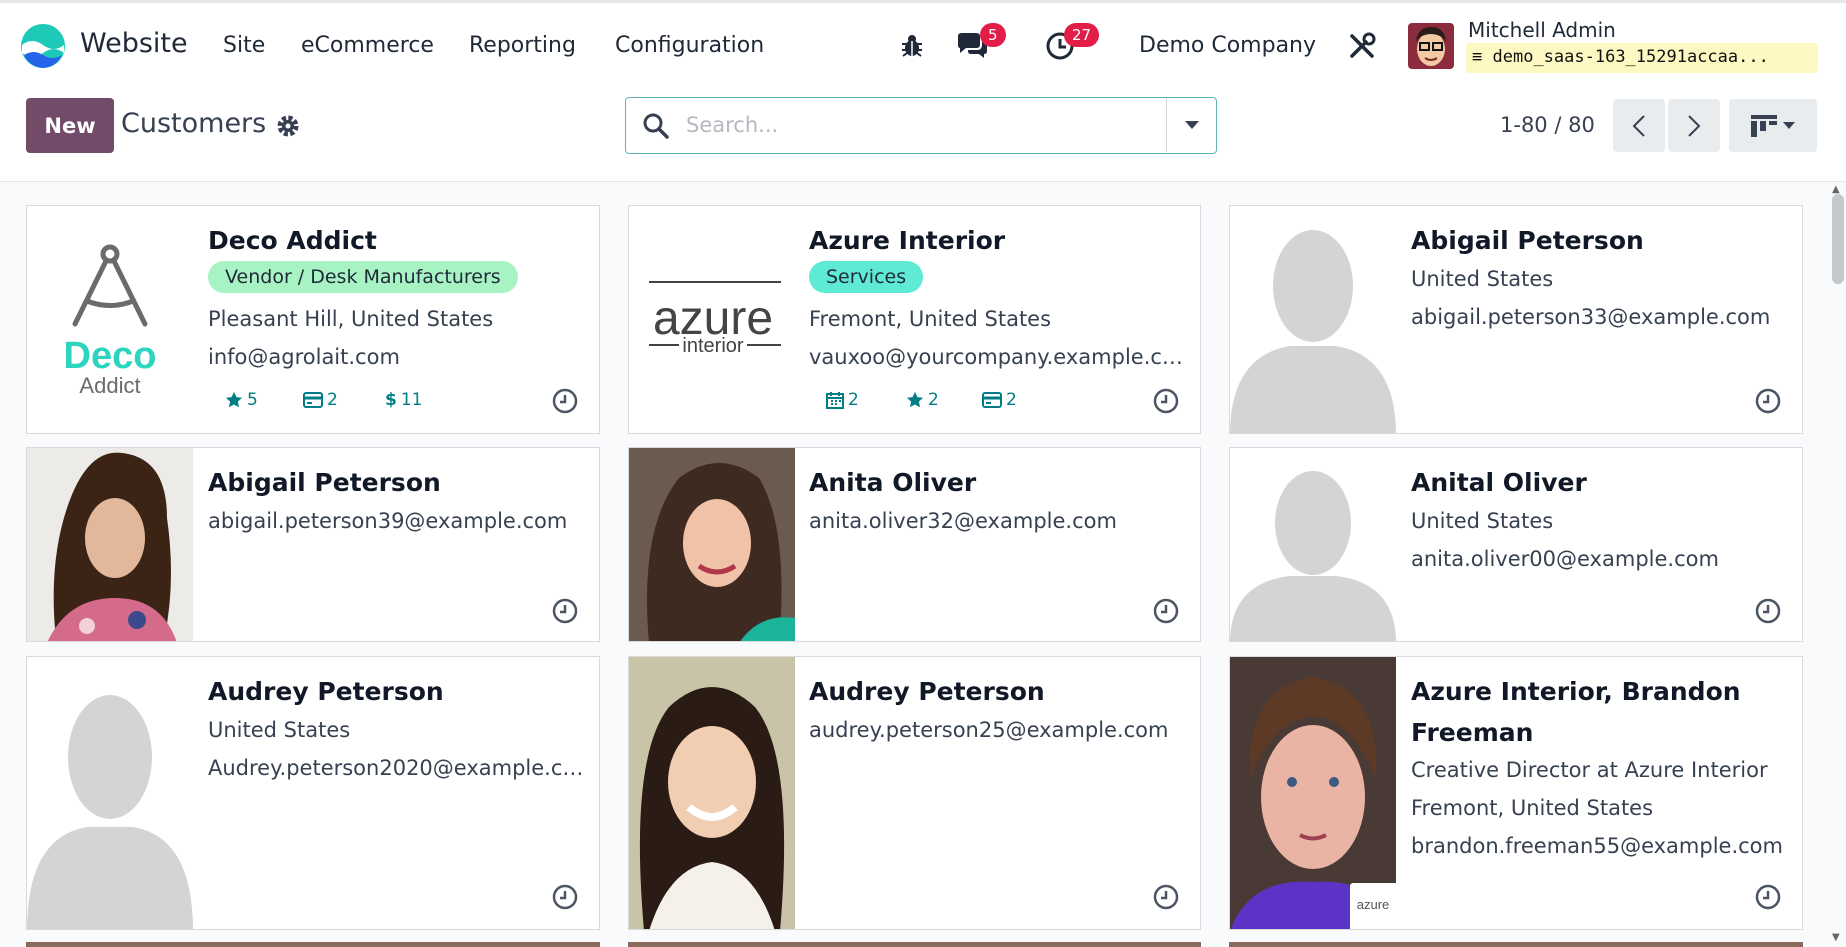 The image size is (1846, 947). What do you see at coordinates (367, 45) in the screenshot?
I see `menu-ecommerce: eCommerce` at bounding box center [367, 45].